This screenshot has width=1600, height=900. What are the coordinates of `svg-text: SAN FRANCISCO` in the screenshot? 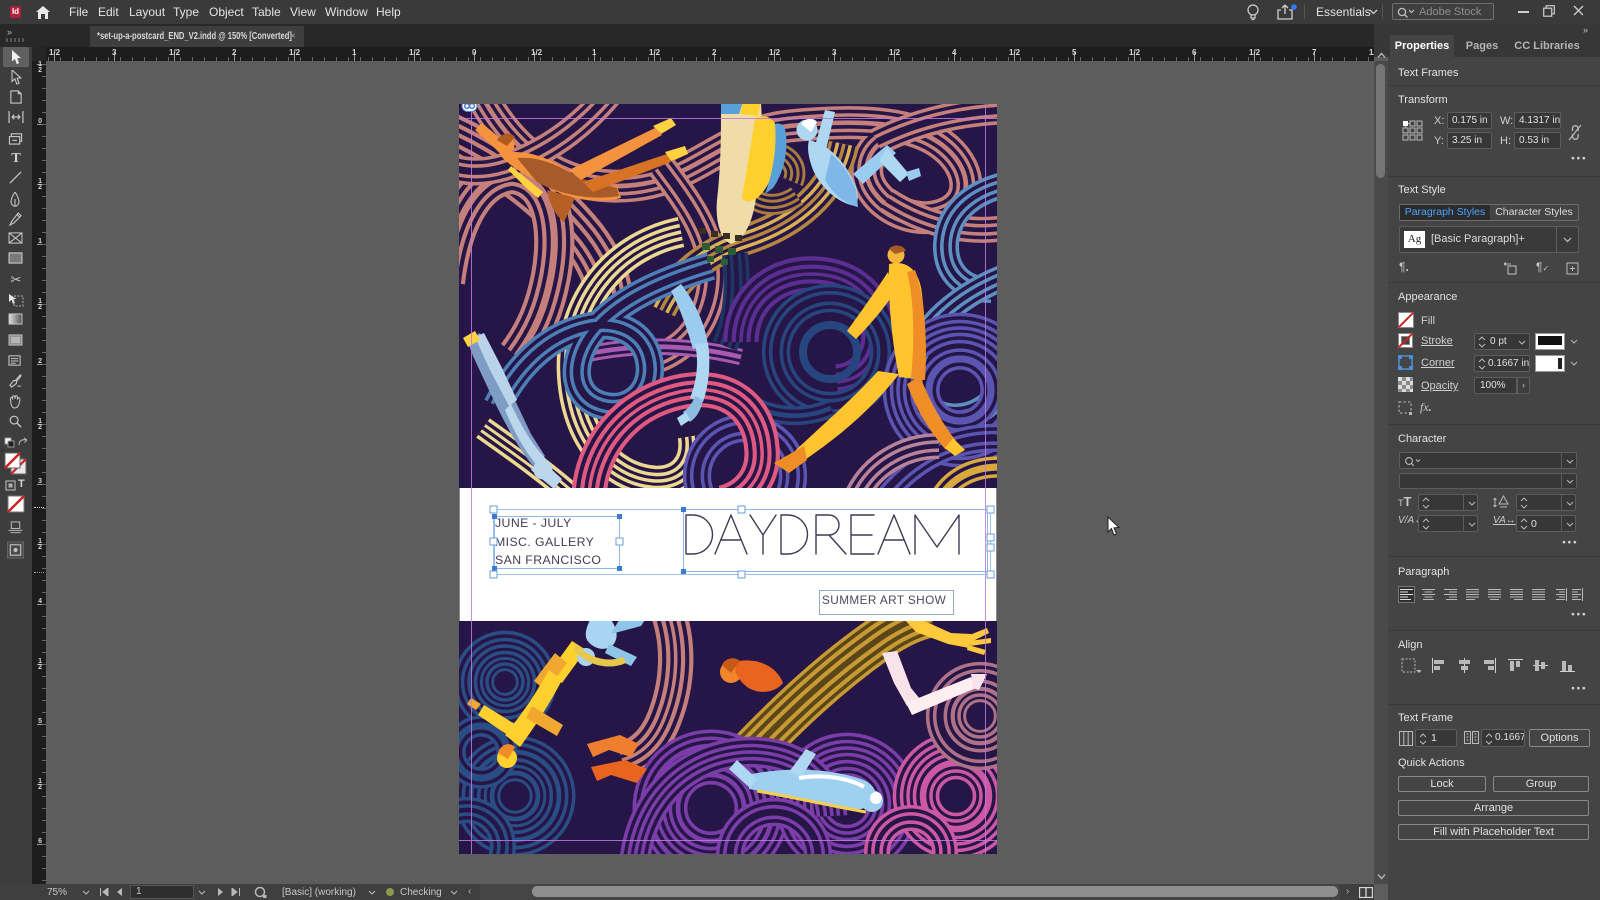 It's located at (548, 560).